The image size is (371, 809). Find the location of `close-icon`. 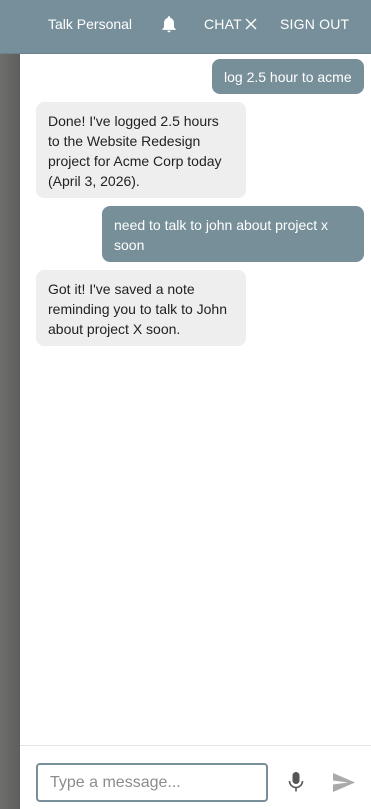

close-icon is located at coordinates (251, 24).